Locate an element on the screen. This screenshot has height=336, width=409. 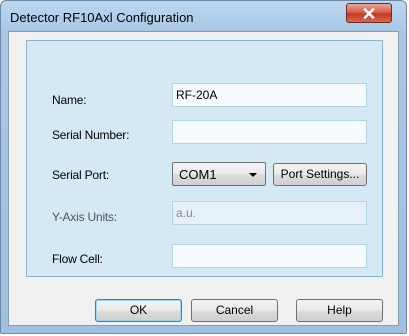
y-axis-units-field: a.u. is located at coordinates (269, 213).